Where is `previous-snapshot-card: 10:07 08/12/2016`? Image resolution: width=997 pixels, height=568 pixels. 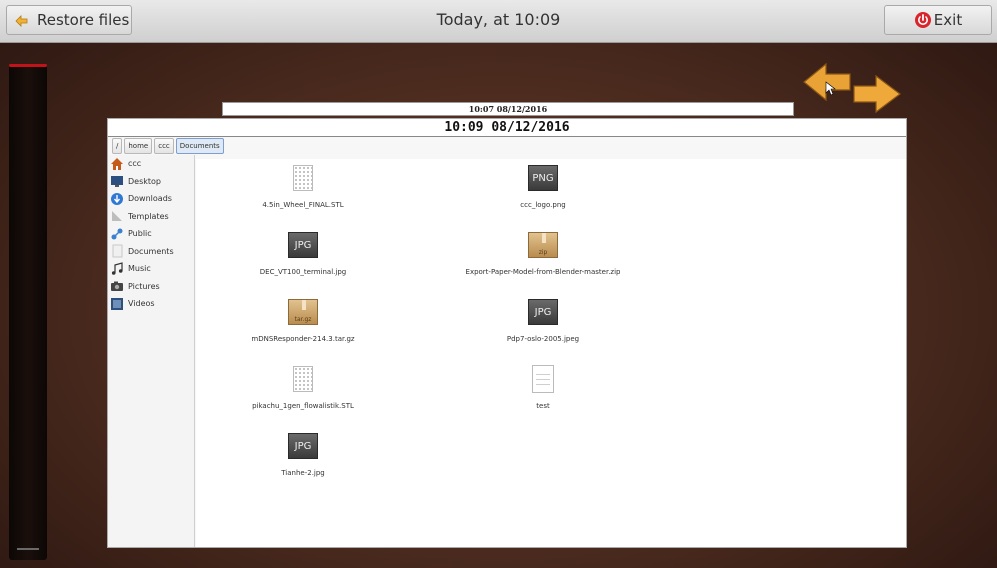
previous-snapshot-card: 10:07 08/12/2016 is located at coordinates (508, 109).